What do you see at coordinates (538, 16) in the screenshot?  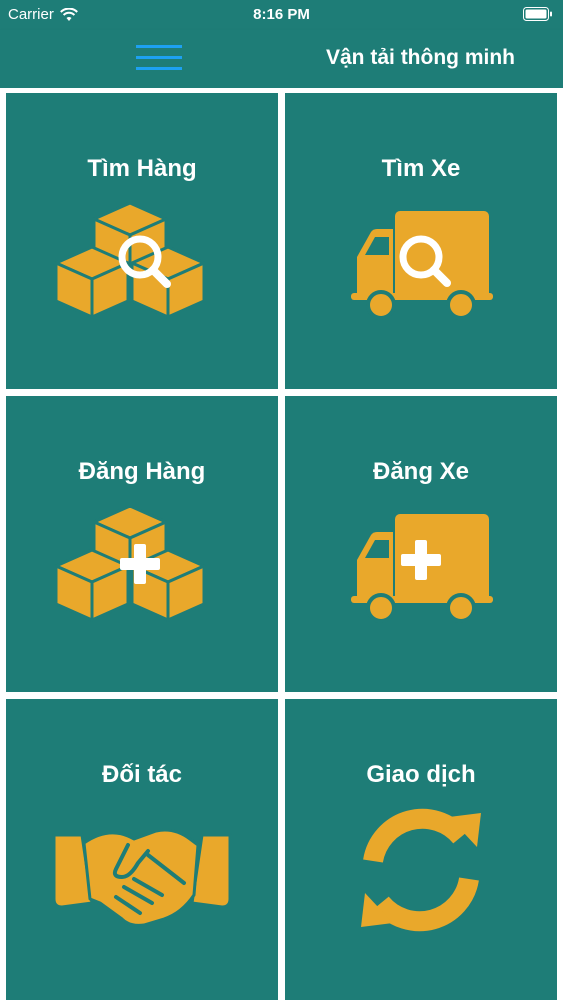 I see `battery-icon` at bounding box center [538, 16].